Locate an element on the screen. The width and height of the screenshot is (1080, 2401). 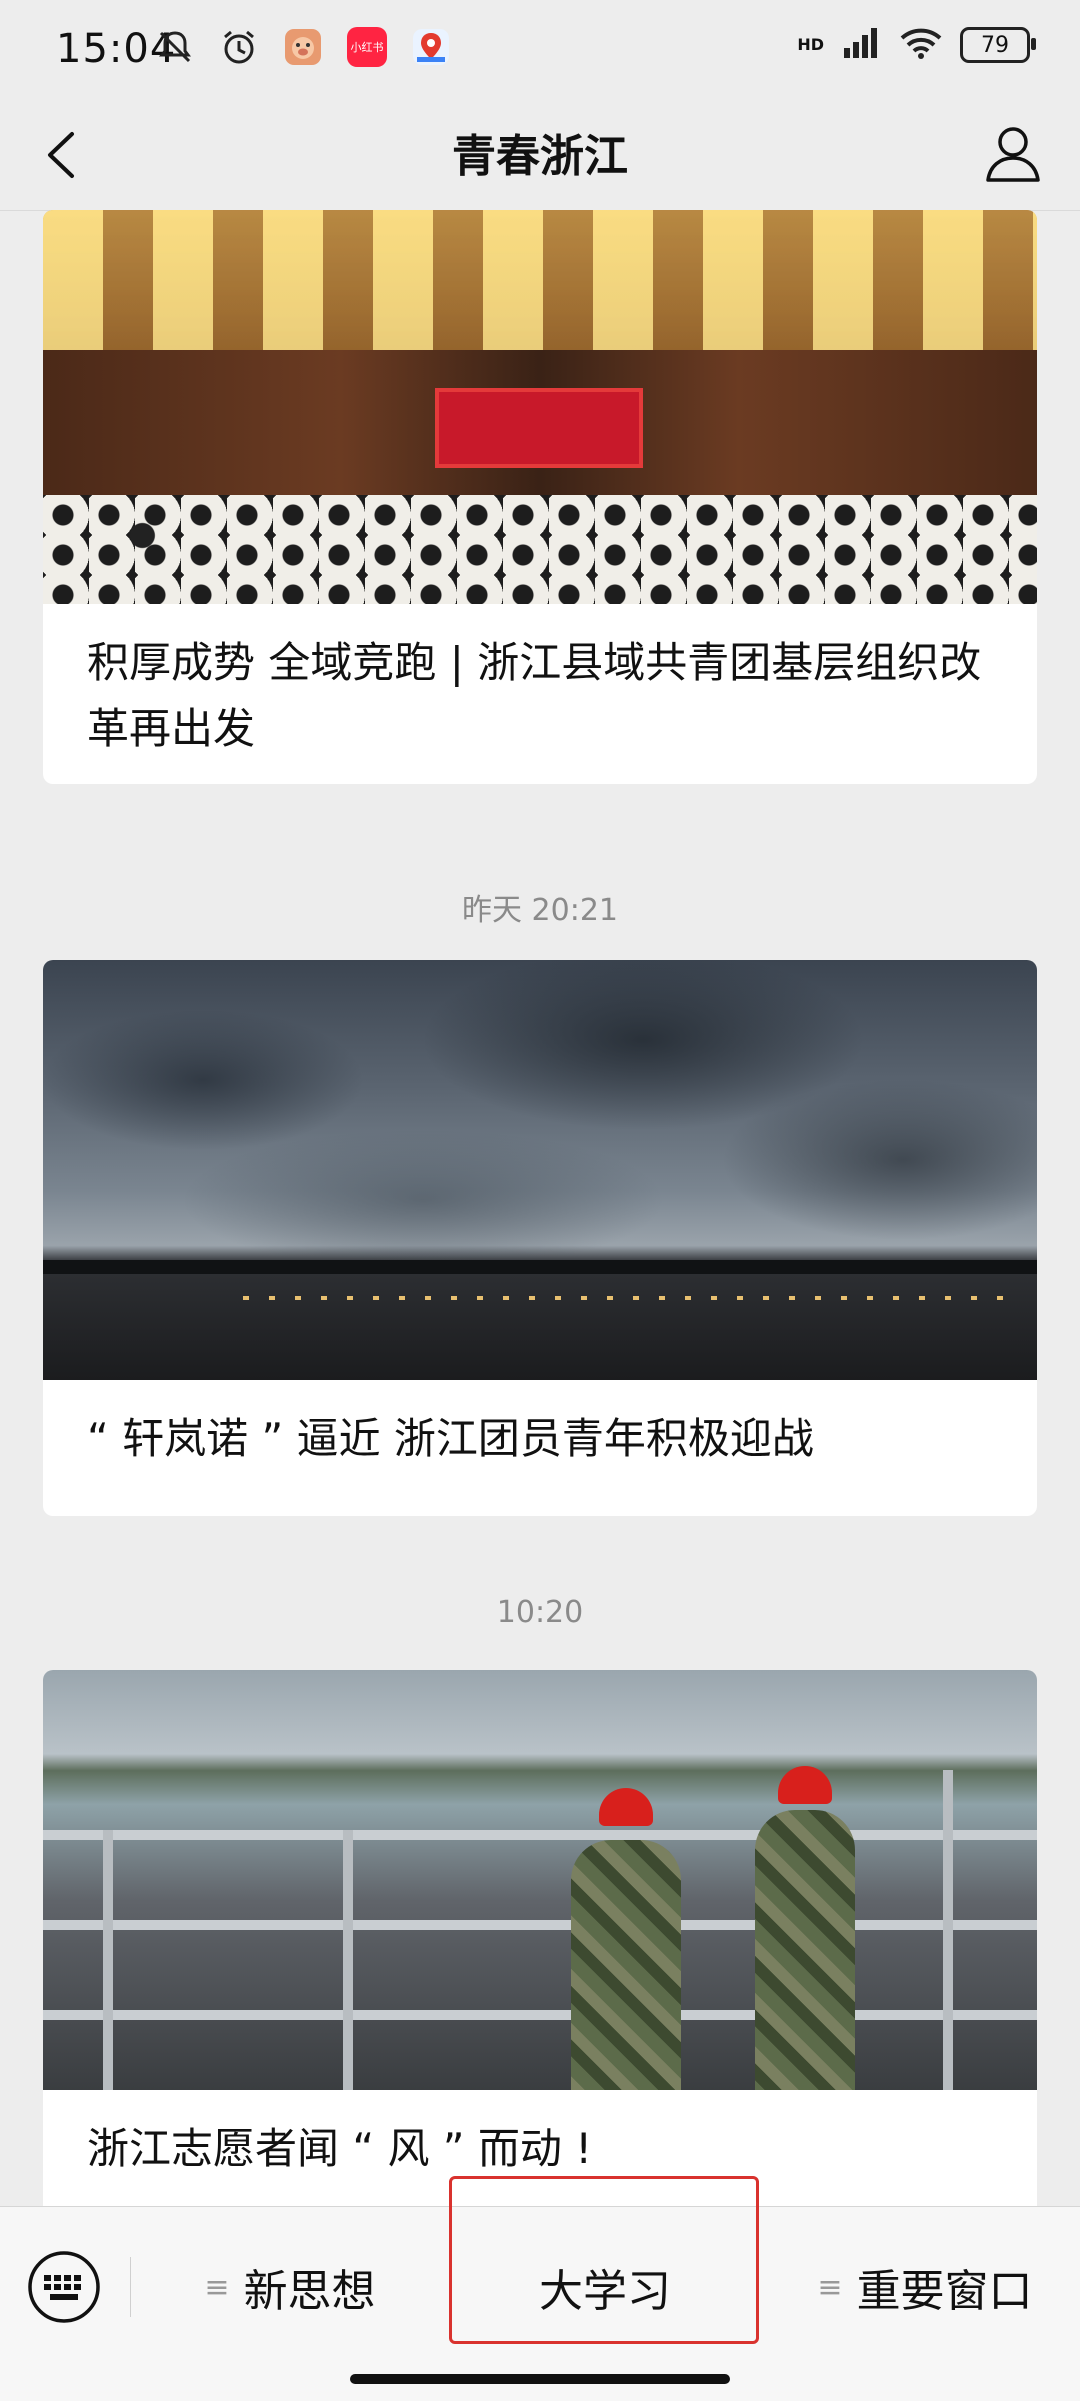
stage-banner is located at coordinates (539, 428).